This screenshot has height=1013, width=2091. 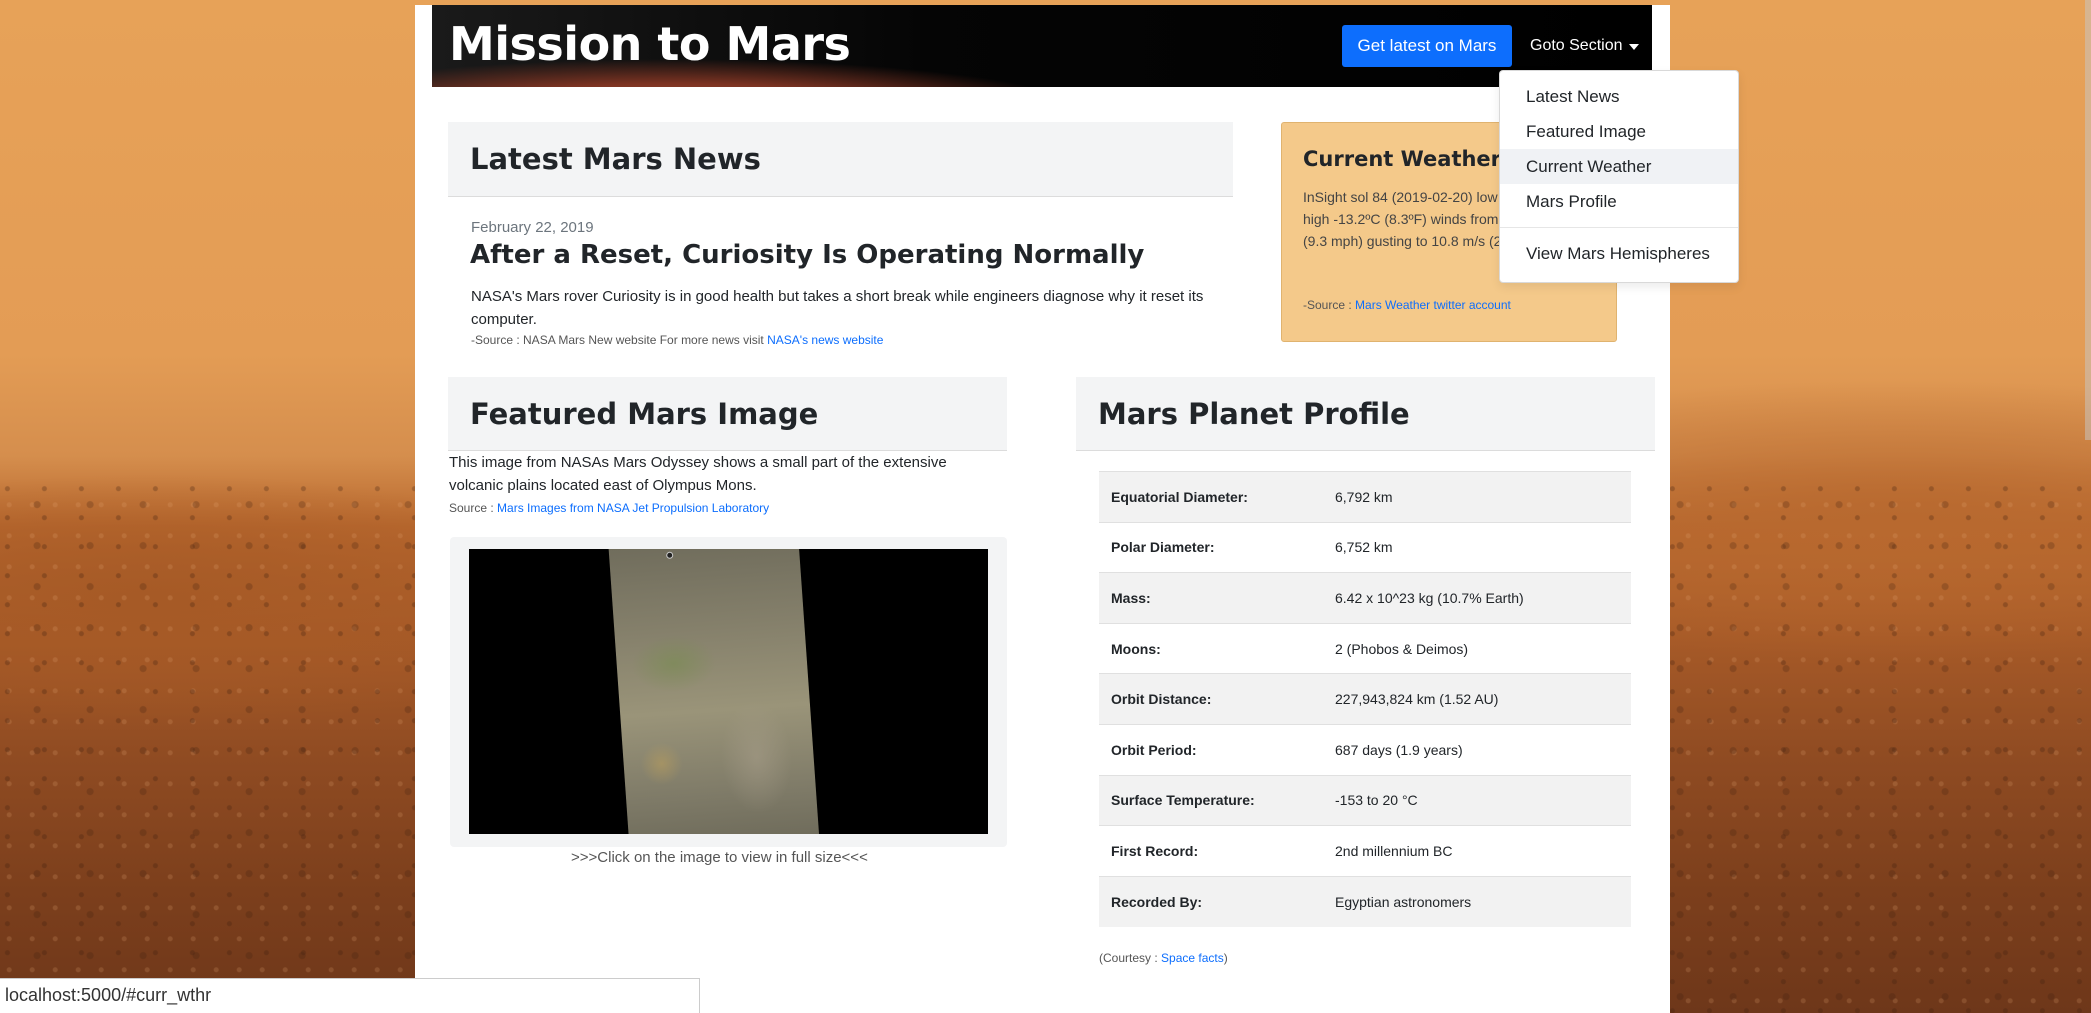 I want to click on get-latest-button: Get latest on Mars, so click(x=1427, y=46).